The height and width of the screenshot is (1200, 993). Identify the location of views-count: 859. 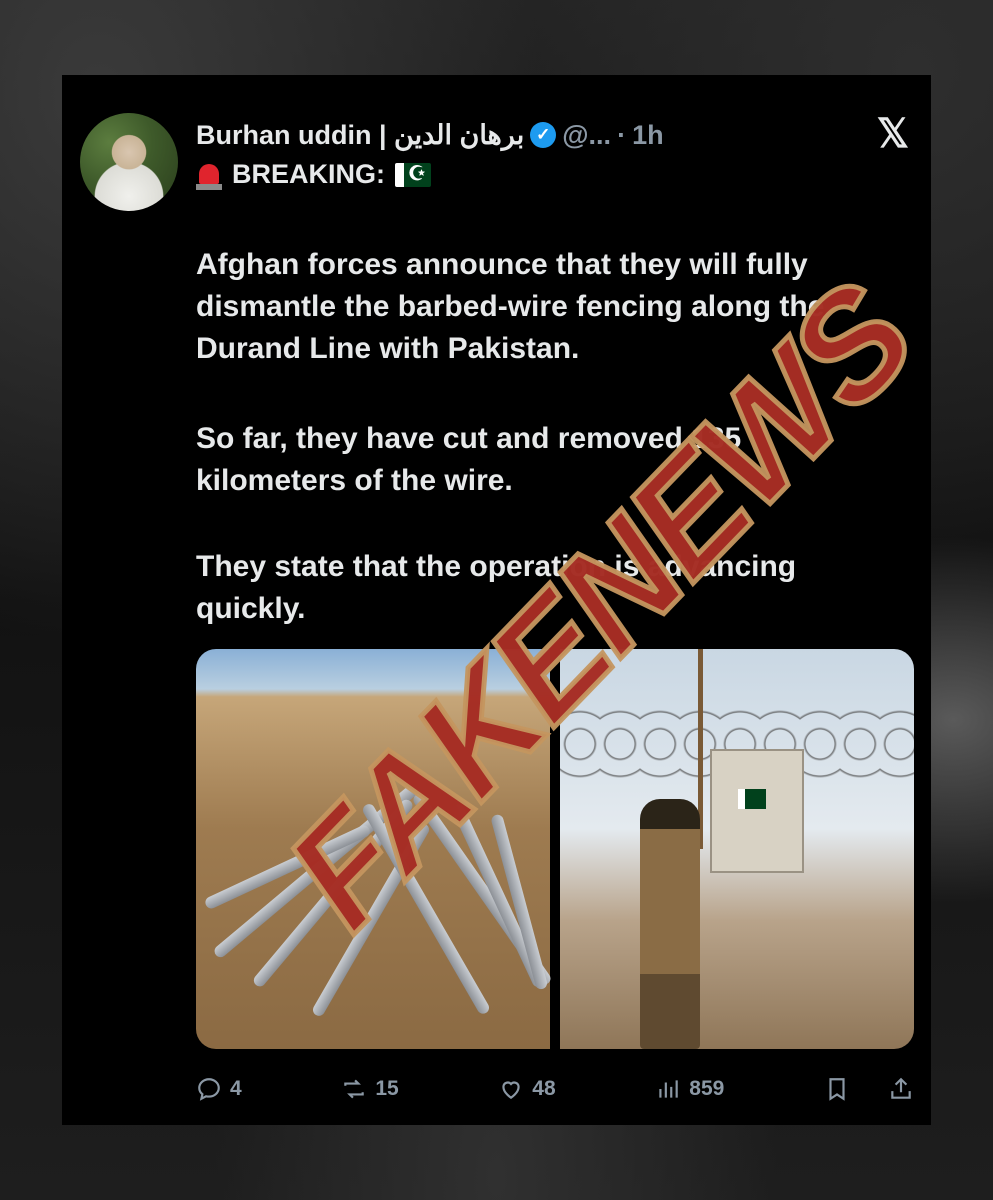
(707, 1088).